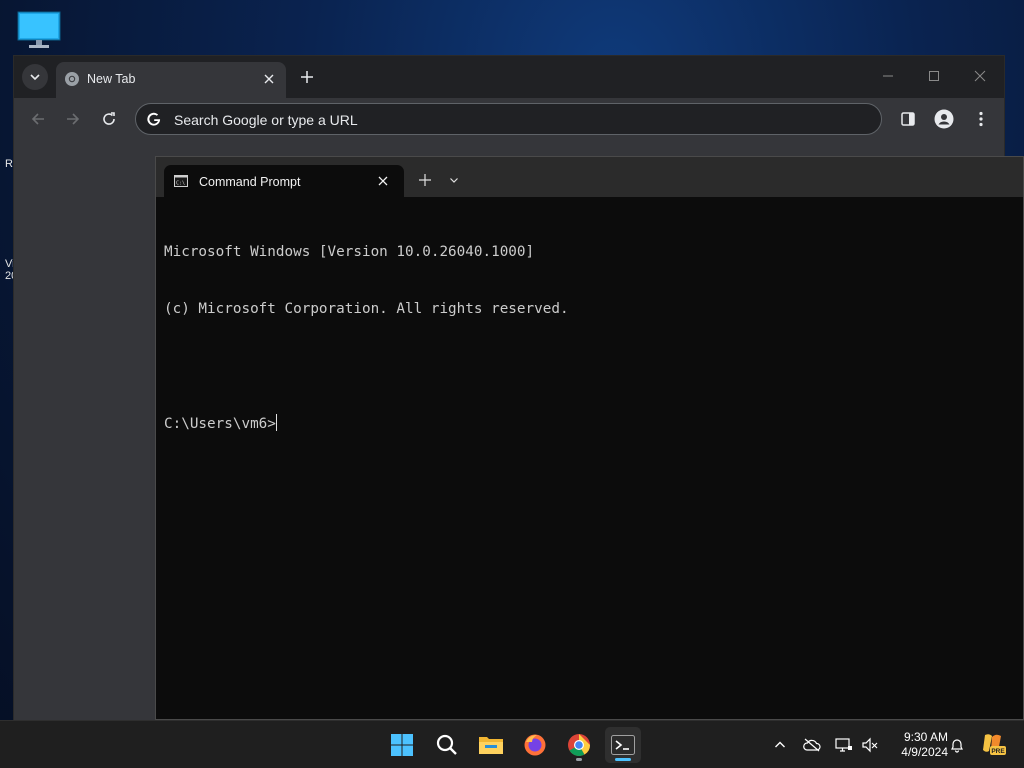 This screenshot has width=1024, height=768. What do you see at coordinates (180, 184) in the screenshot?
I see `svg-text: C:\` at bounding box center [180, 184].